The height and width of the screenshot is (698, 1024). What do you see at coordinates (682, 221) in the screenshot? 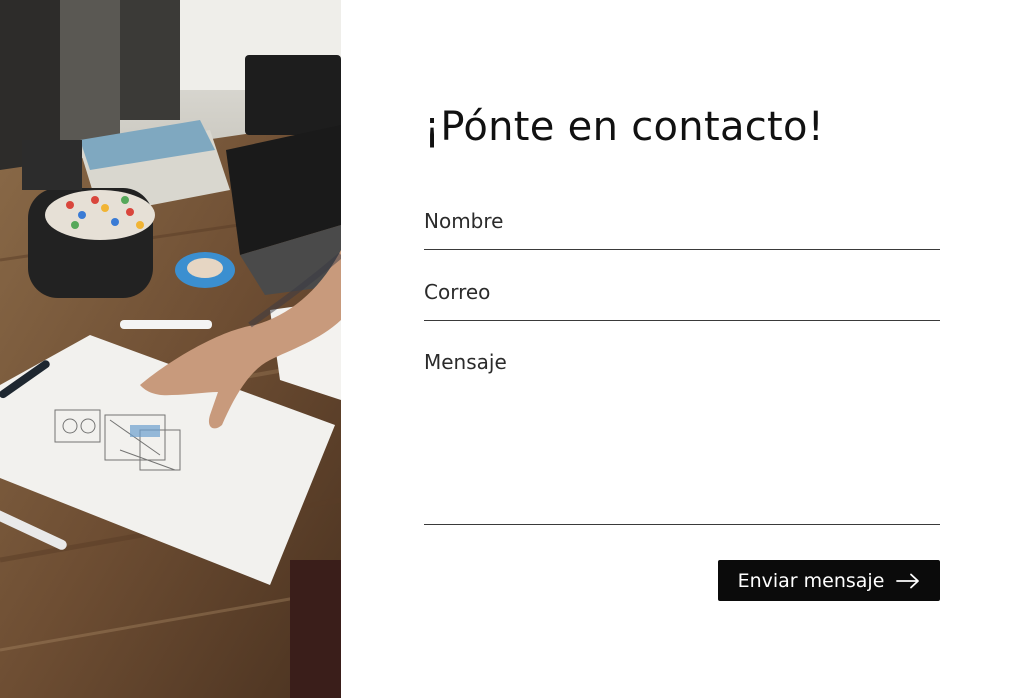
I see `name-field` at bounding box center [682, 221].